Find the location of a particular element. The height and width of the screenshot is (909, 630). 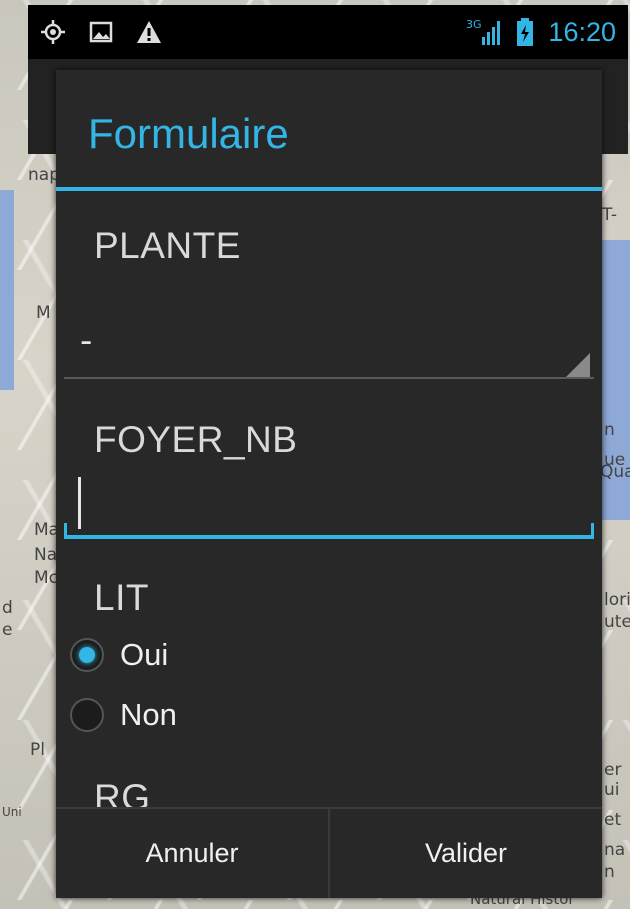

cancel-button: Annuler is located at coordinates (192, 853).